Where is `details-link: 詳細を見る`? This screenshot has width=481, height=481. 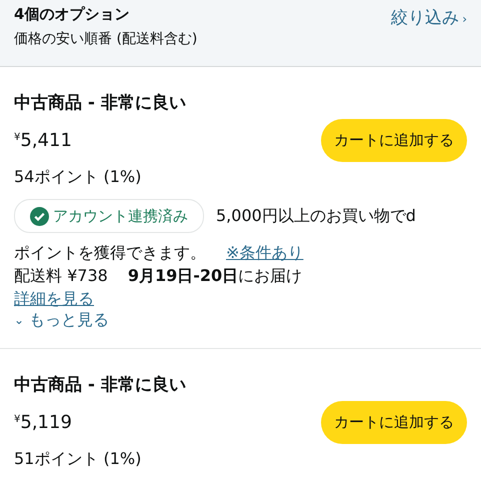 details-link: 詳細を見る is located at coordinates (54, 298).